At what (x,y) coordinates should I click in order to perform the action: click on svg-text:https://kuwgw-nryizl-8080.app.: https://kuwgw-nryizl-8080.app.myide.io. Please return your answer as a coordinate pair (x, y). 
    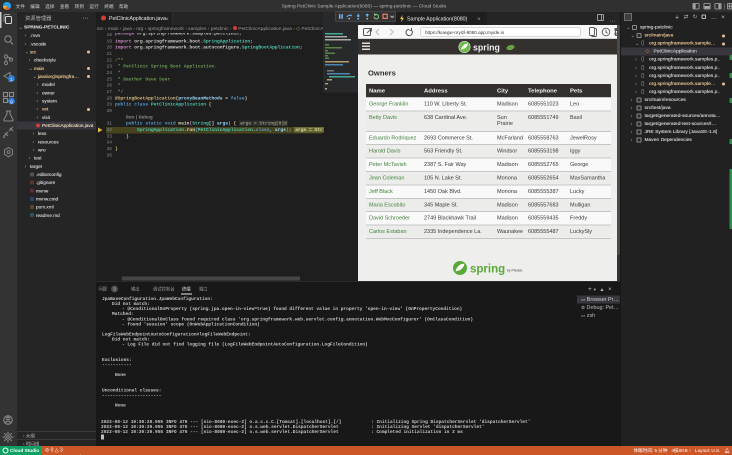
    Looking at the image, I should click on (465, 32).